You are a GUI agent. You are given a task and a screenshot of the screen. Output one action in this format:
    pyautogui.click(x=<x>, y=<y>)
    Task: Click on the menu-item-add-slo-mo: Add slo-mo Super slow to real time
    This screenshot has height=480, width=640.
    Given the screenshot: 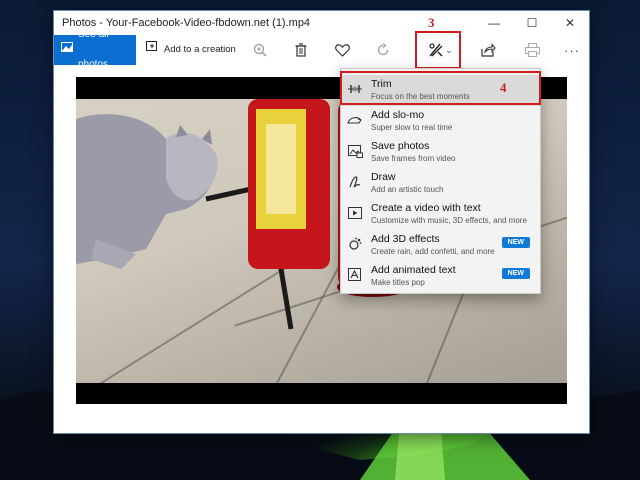 What is the action you would take?
    pyautogui.click(x=440, y=121)
    